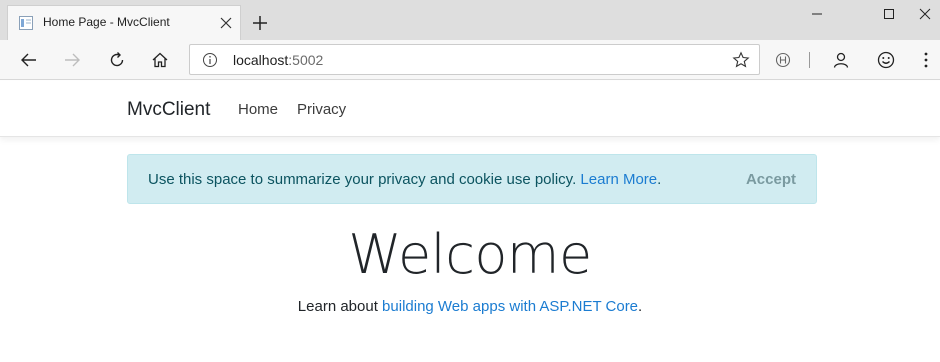 This screenshot has height=362, width=940. Describe the element at coordinates (72, 60) in the screenshot. I see `forward-arrow-icon` at that location.